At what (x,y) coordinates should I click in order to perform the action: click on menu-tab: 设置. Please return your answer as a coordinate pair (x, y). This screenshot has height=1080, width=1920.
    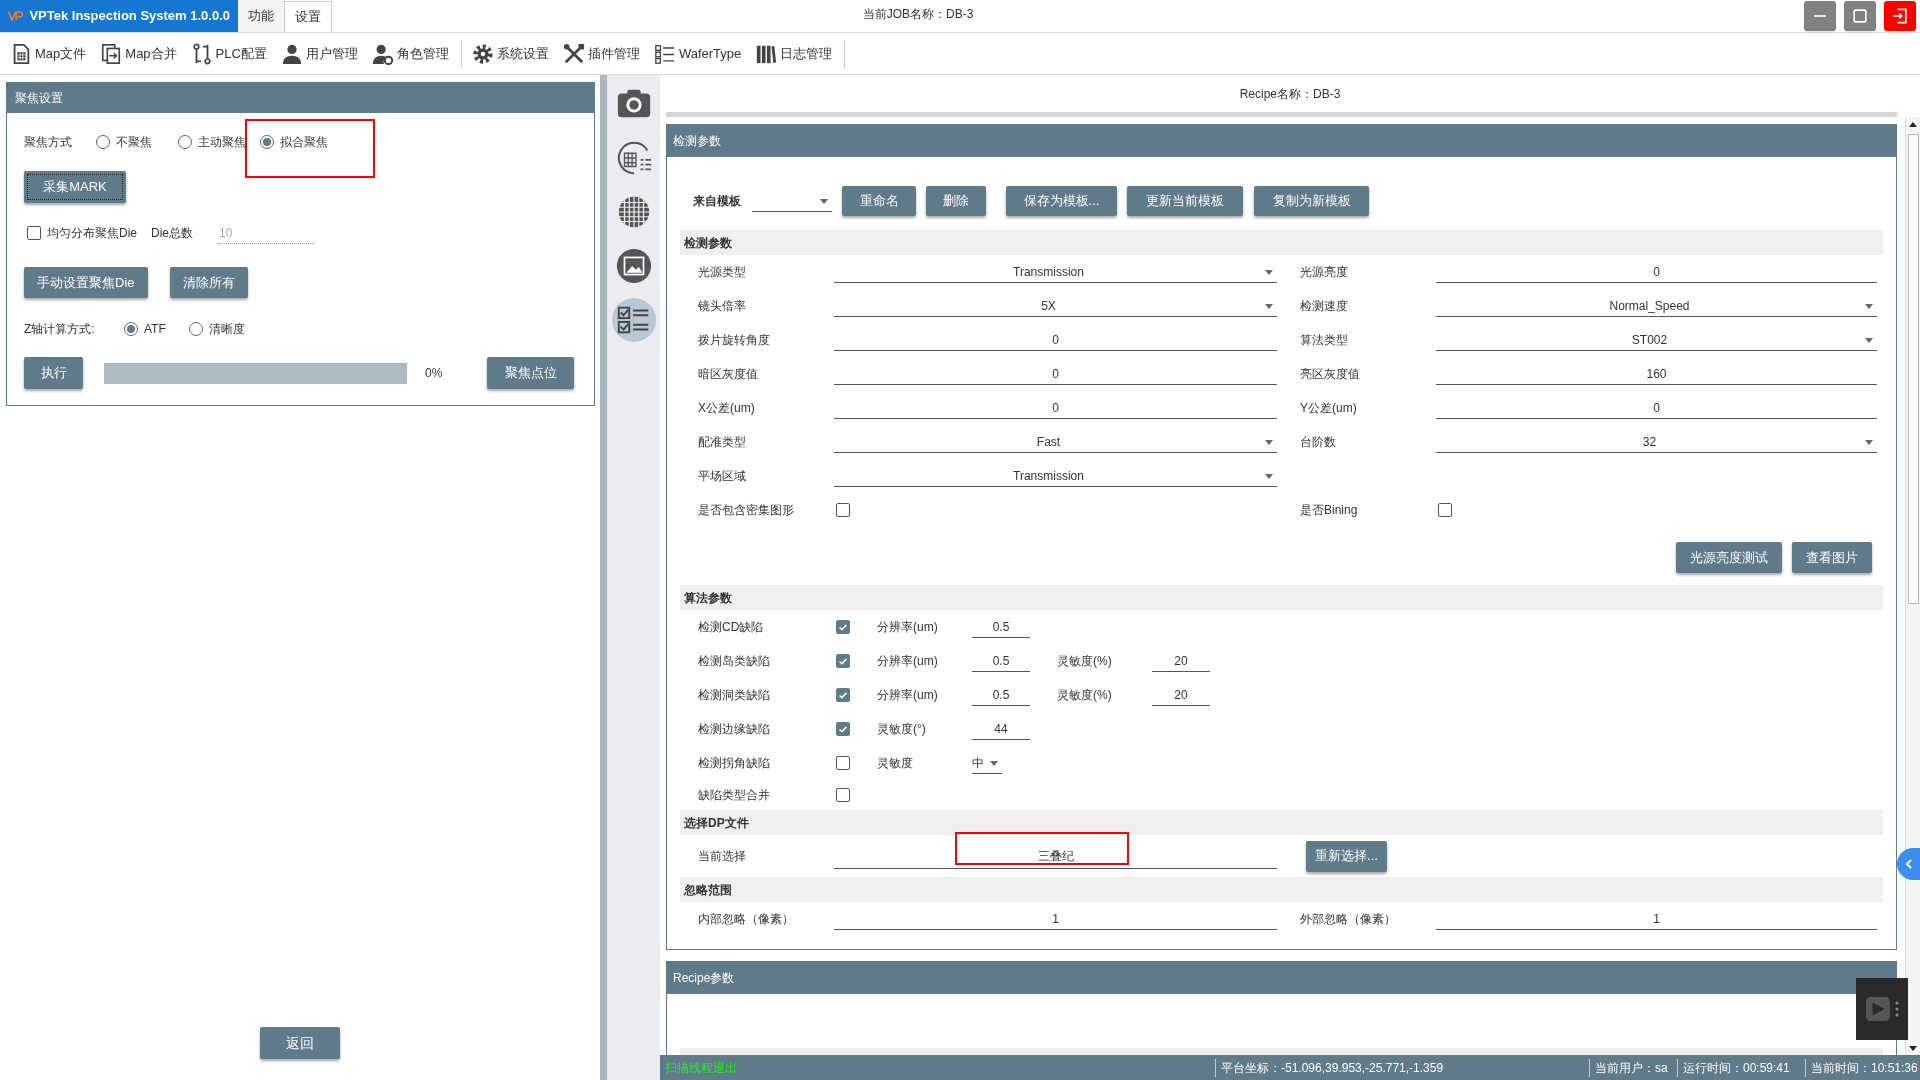
    Looking at the image, I should click on (308, 16).